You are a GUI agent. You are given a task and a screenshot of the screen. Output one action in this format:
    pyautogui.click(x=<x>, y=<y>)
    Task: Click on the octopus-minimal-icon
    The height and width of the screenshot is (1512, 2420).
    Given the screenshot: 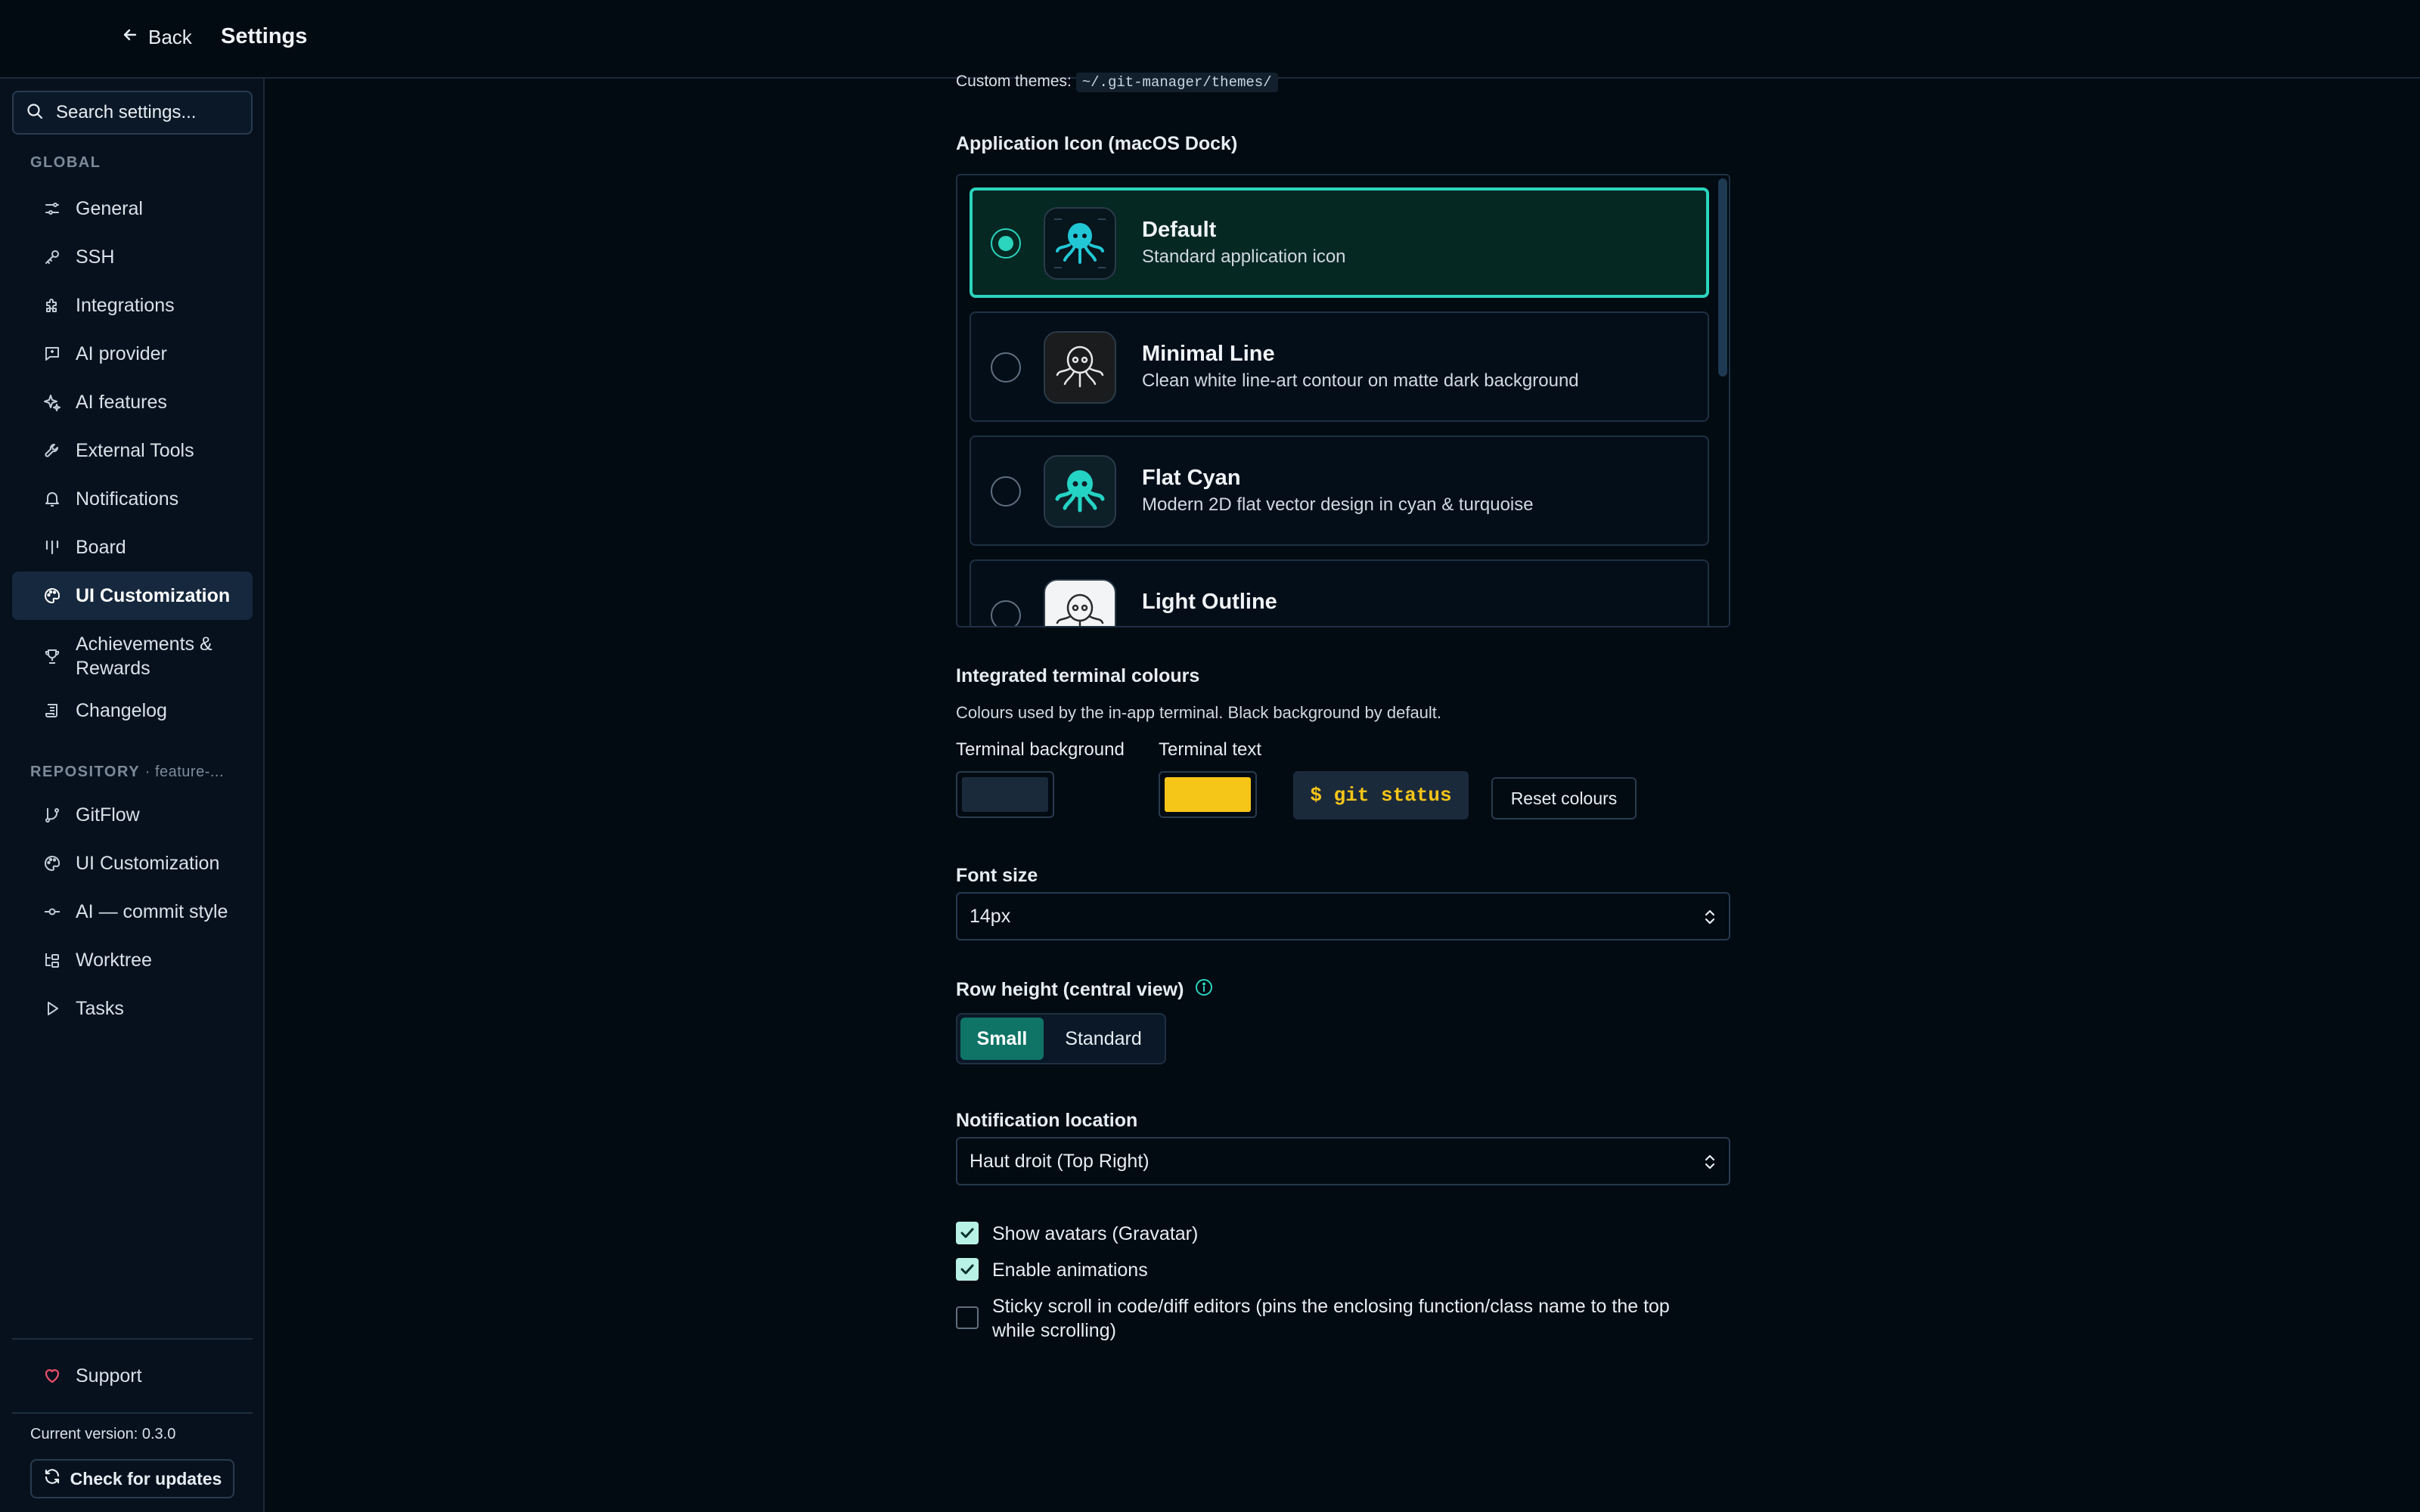 What is the action you would take?
    pyautogui.click(x=1080, y=367)
    